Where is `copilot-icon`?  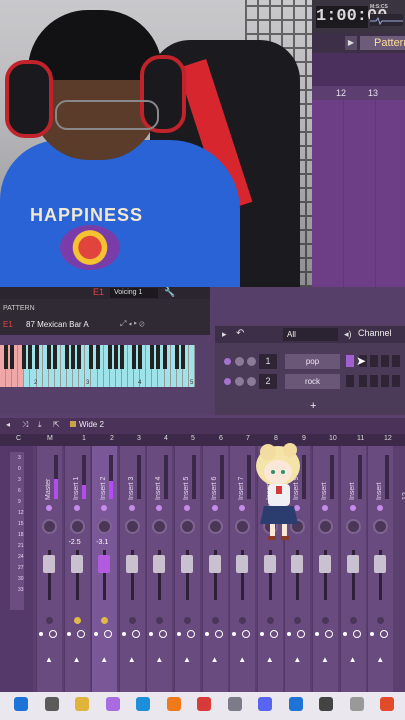 copilot-icon is located at coordinates (112, 704).